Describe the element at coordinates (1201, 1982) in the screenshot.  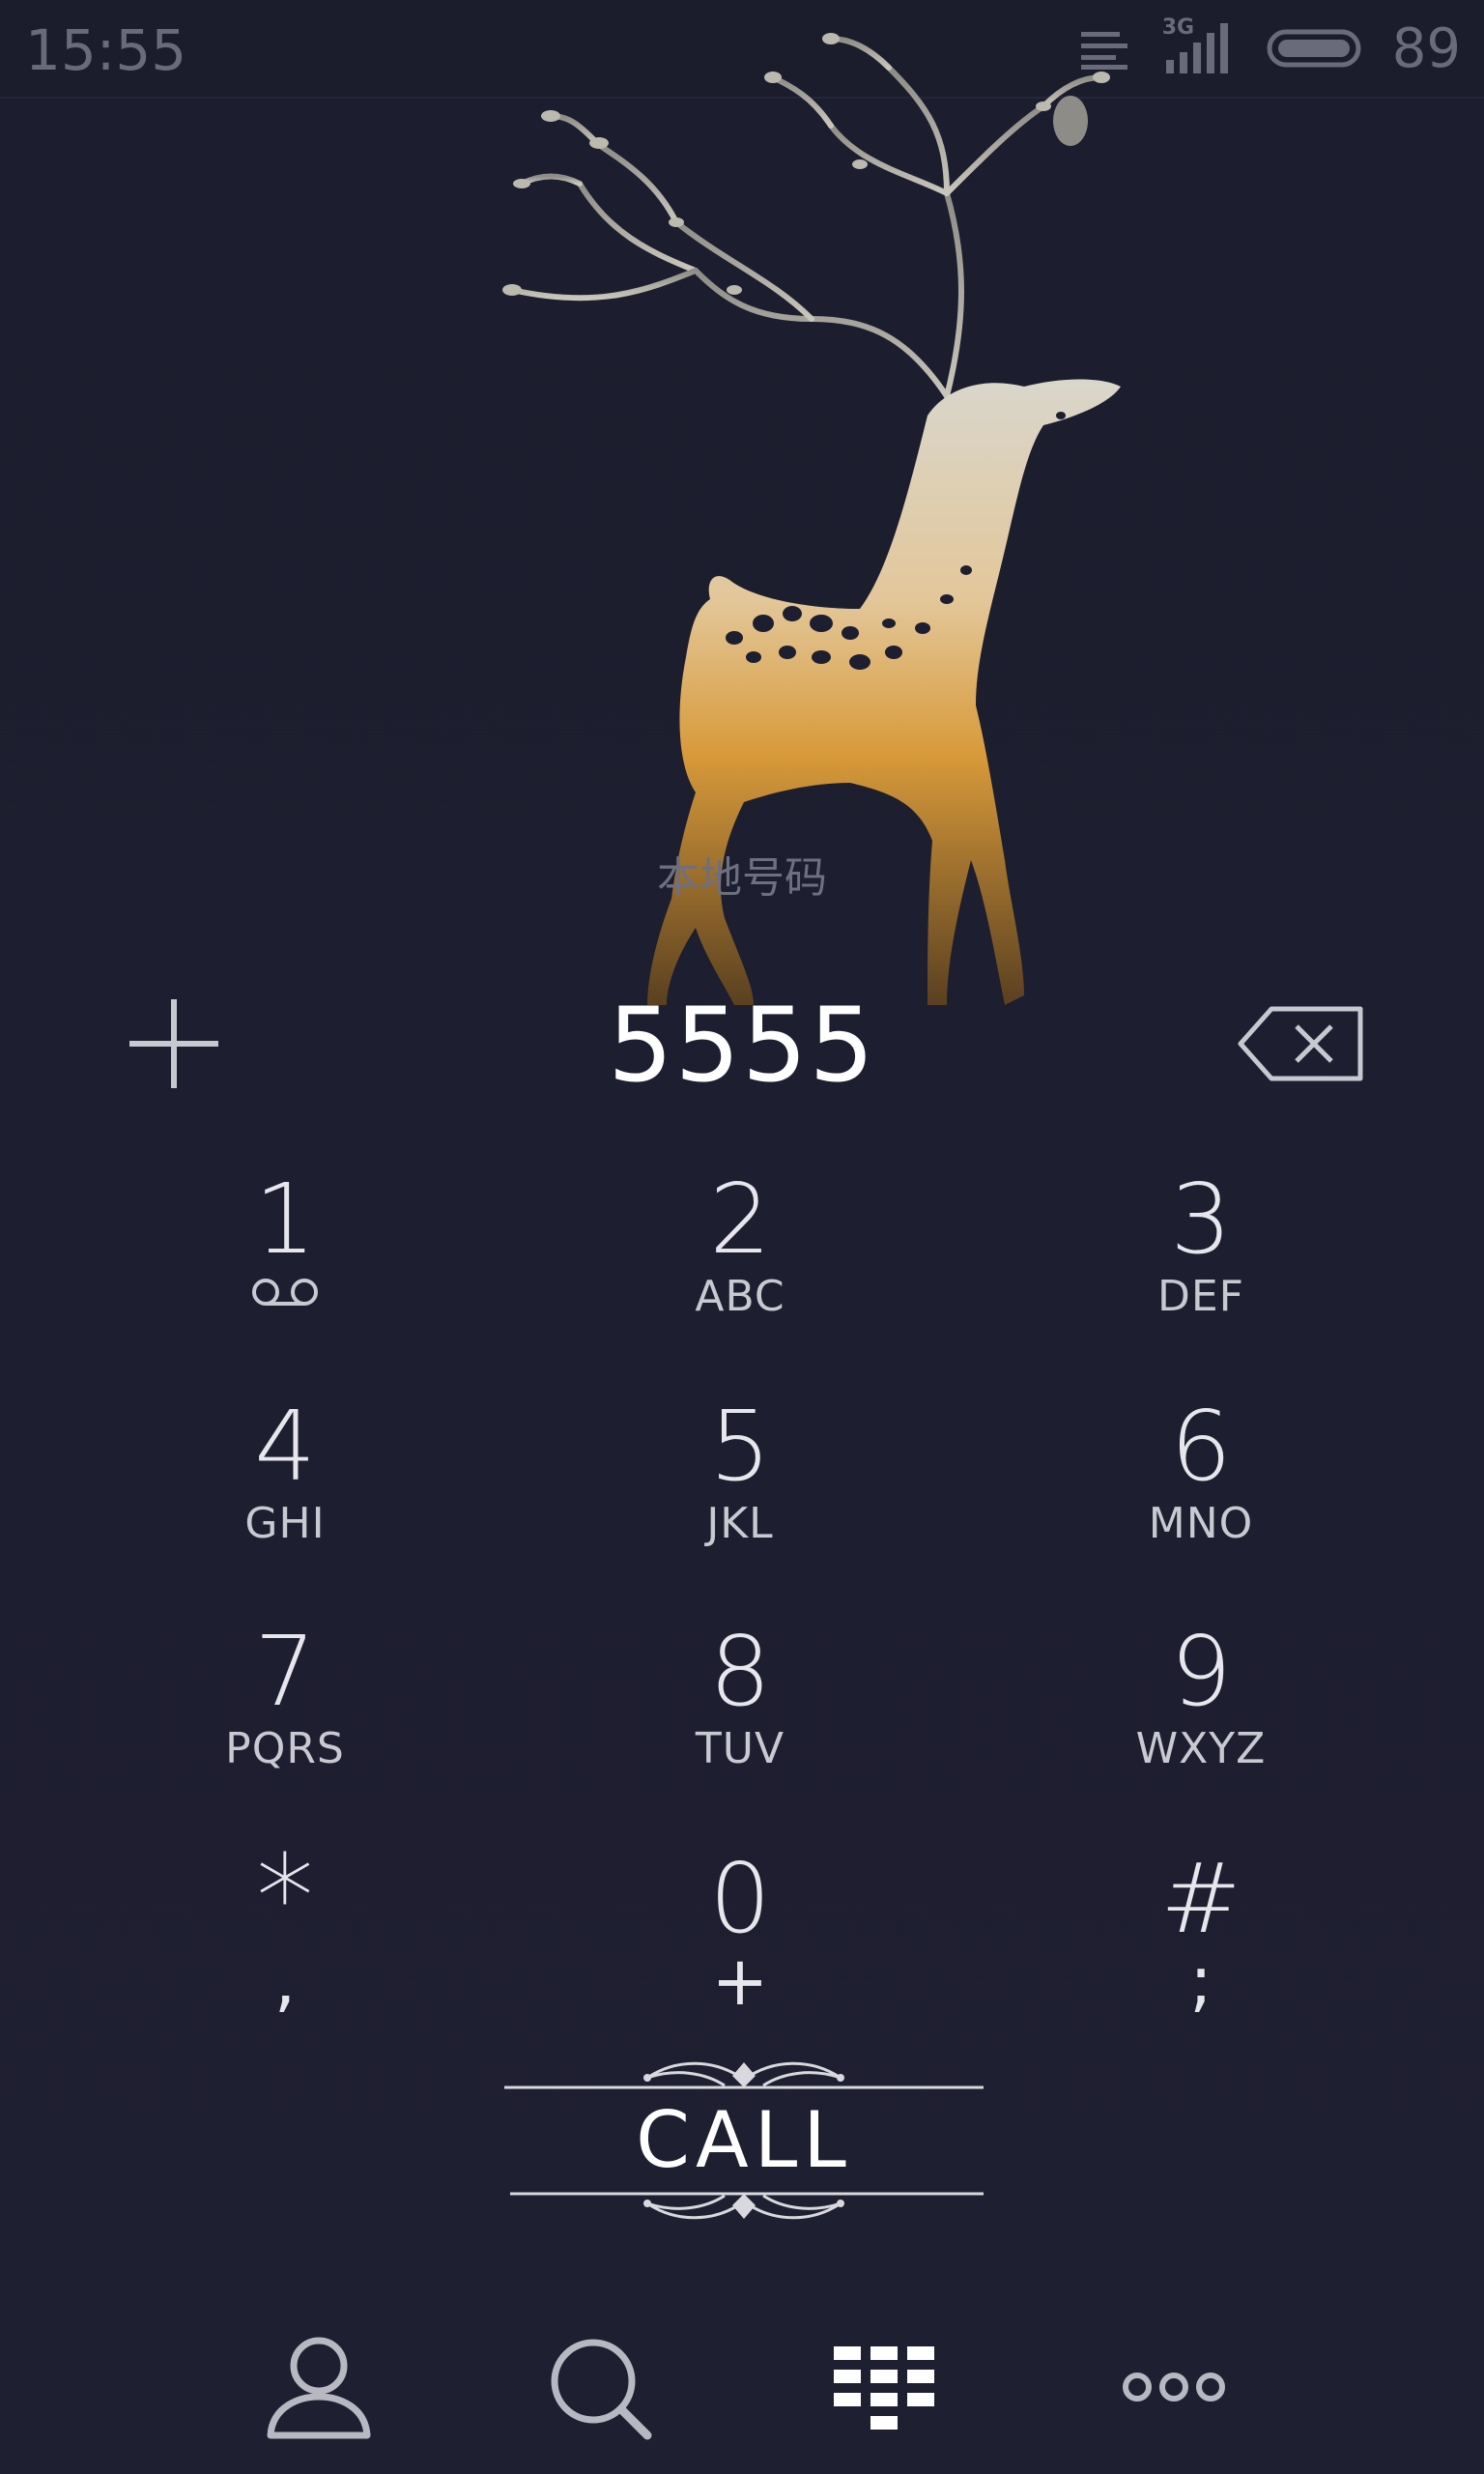
I see `key-letters: ;` at that location.